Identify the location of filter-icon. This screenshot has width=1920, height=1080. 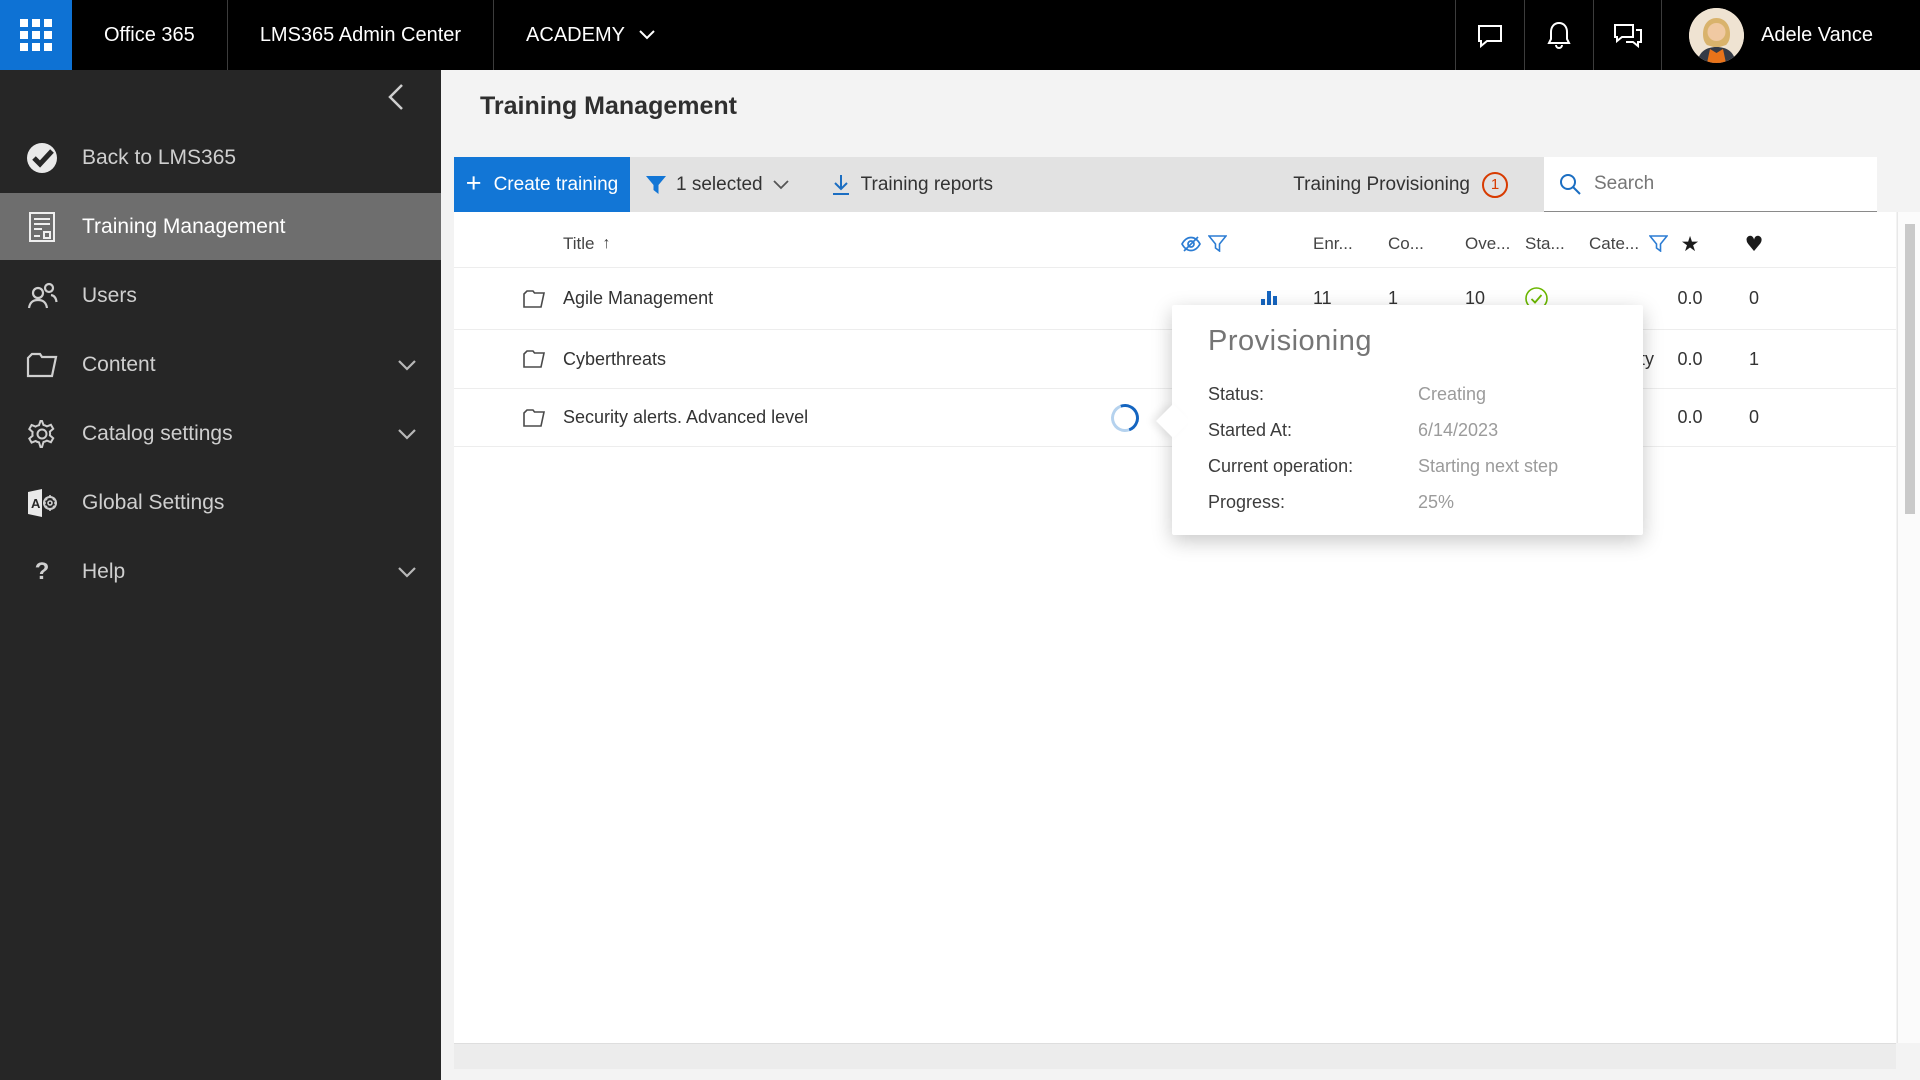
(656, 184).